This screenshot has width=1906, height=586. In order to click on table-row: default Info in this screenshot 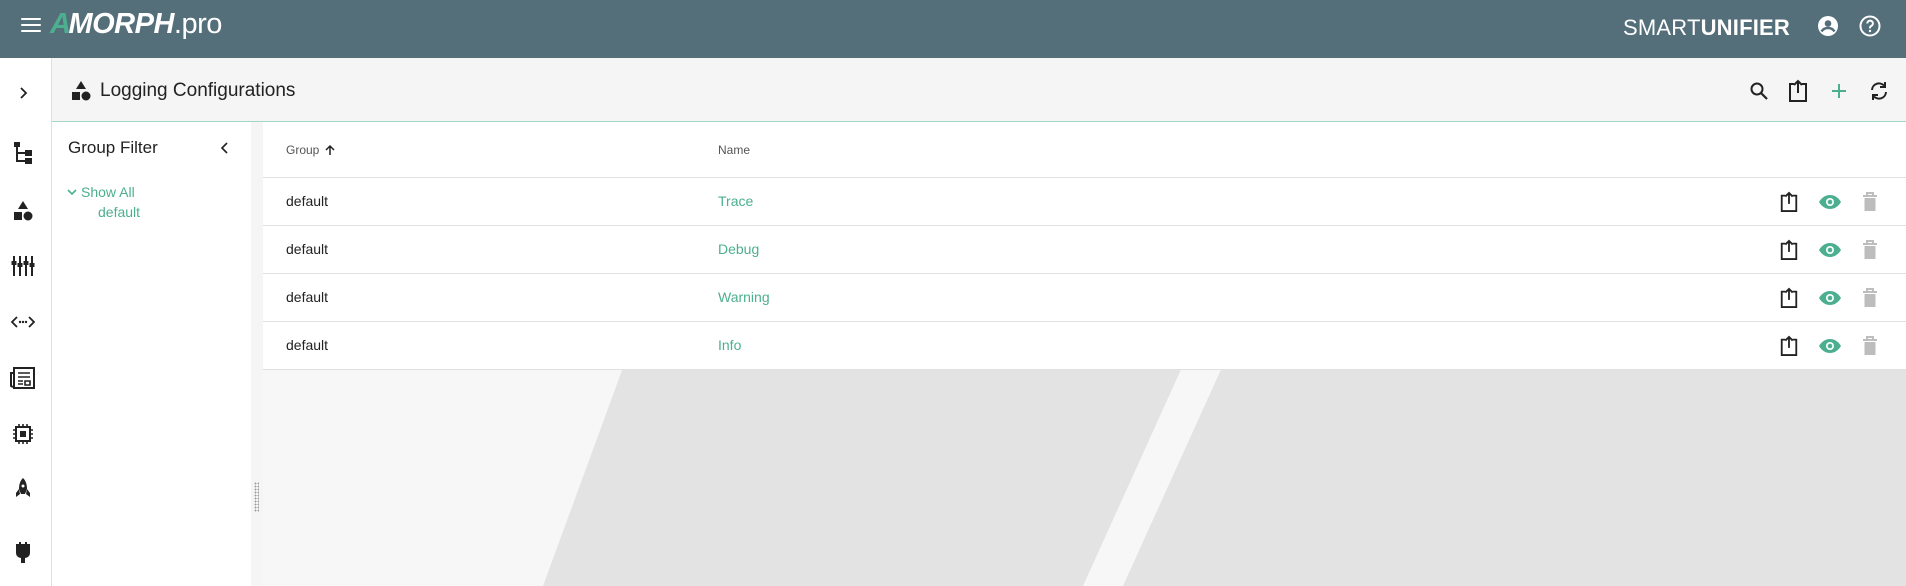, I will do `click(1084, 346)`.